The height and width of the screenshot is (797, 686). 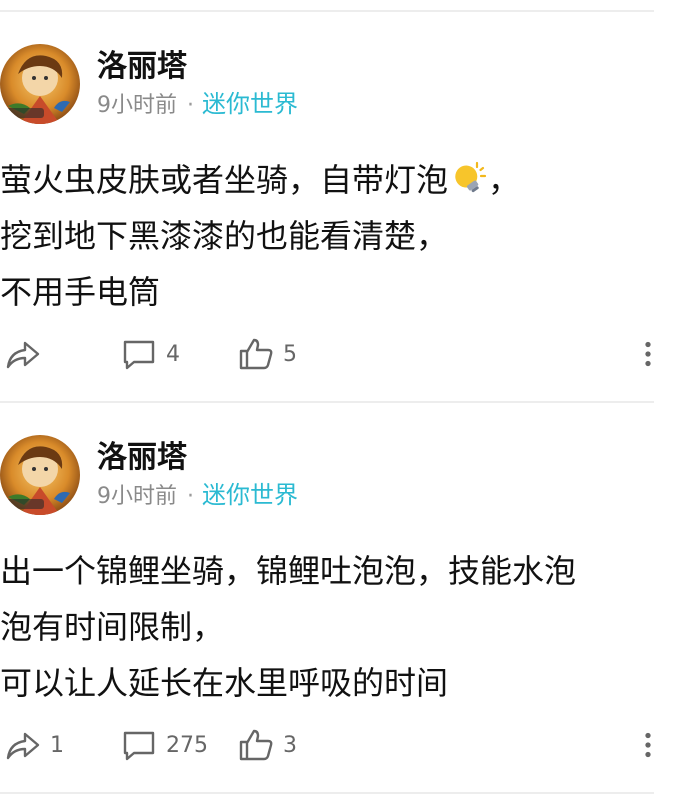 I want to click on light-bulb-icon, so click(x=469, y=177).